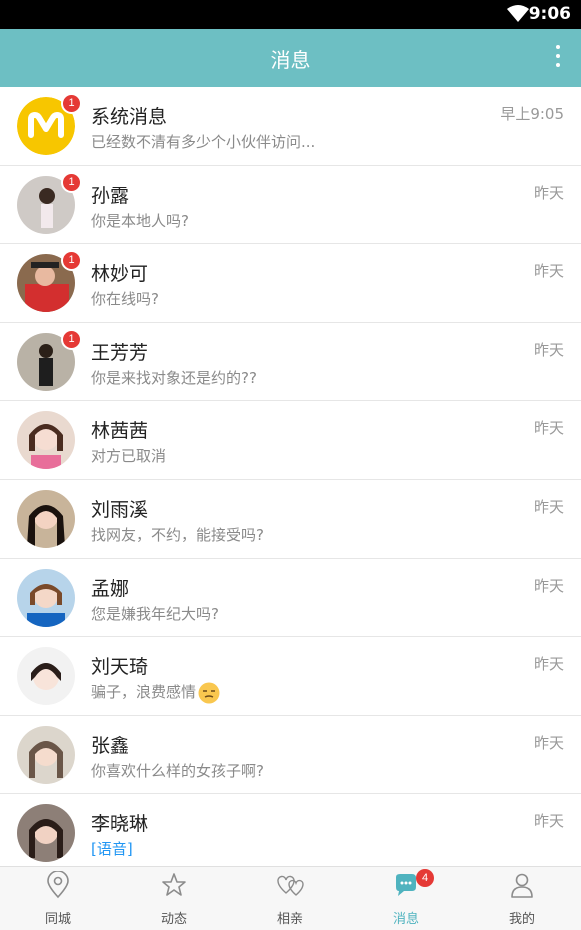 Image resolution: width=581 pixels, height=930 pixels. I want to click on tab-messages: 4 消息, so click(406, 898).